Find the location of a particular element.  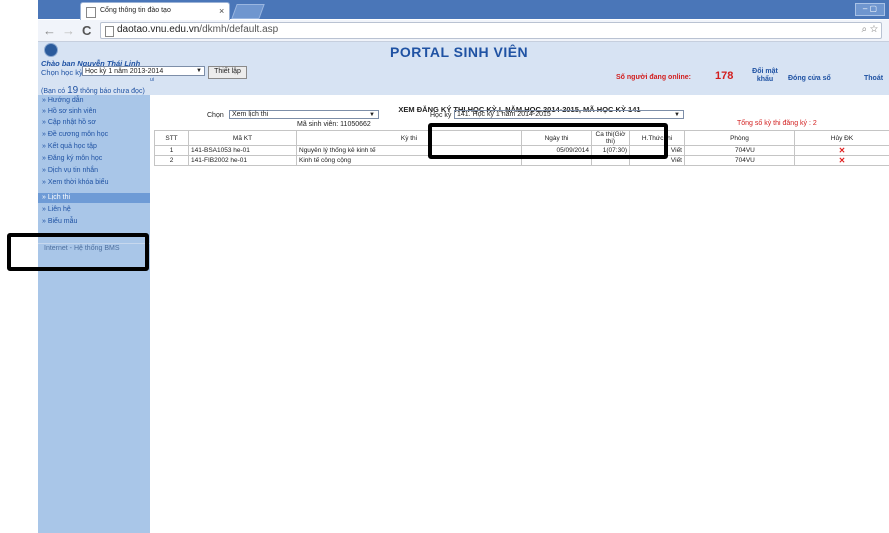

view-select: Xem lịch thi ▼ is located at coordinates (304, 114).